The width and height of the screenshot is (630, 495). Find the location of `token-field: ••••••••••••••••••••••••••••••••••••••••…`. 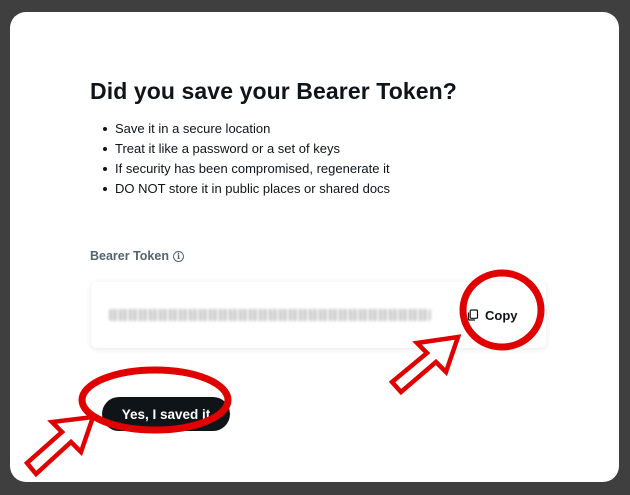

token-field: ••••••••••••••••••••••••••••••••••••••••… is located at coordinates (318, 315).